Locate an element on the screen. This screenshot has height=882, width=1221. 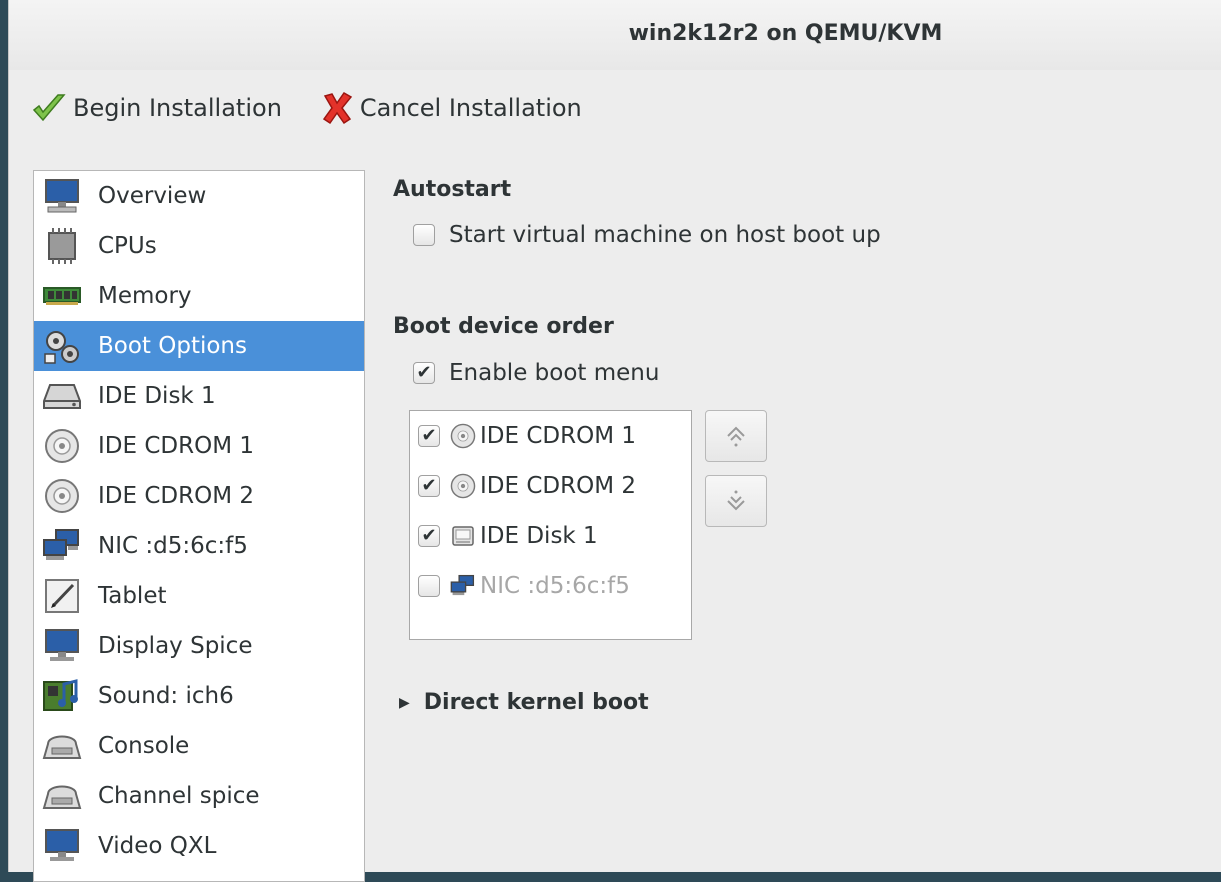
sidebar-item-label: Boot Options is located at coordinates (172, 346).